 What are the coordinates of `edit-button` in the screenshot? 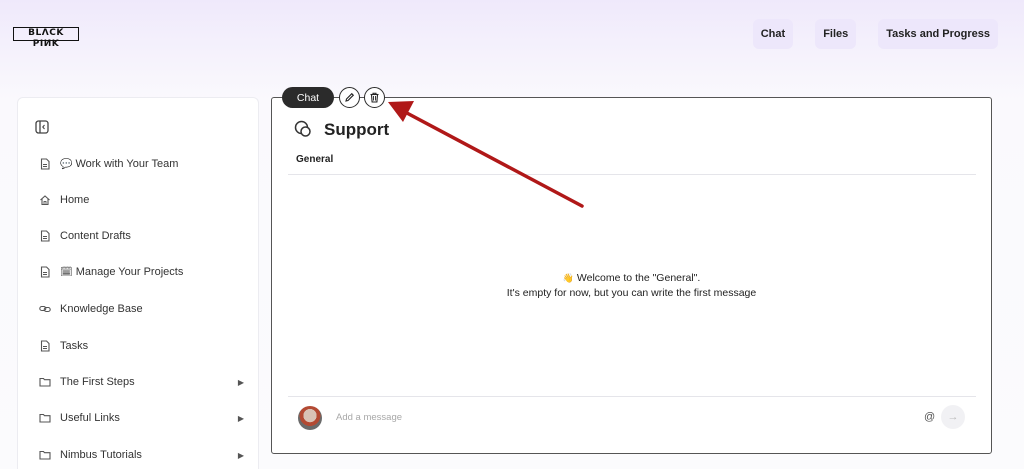 It's located at (349, 97).